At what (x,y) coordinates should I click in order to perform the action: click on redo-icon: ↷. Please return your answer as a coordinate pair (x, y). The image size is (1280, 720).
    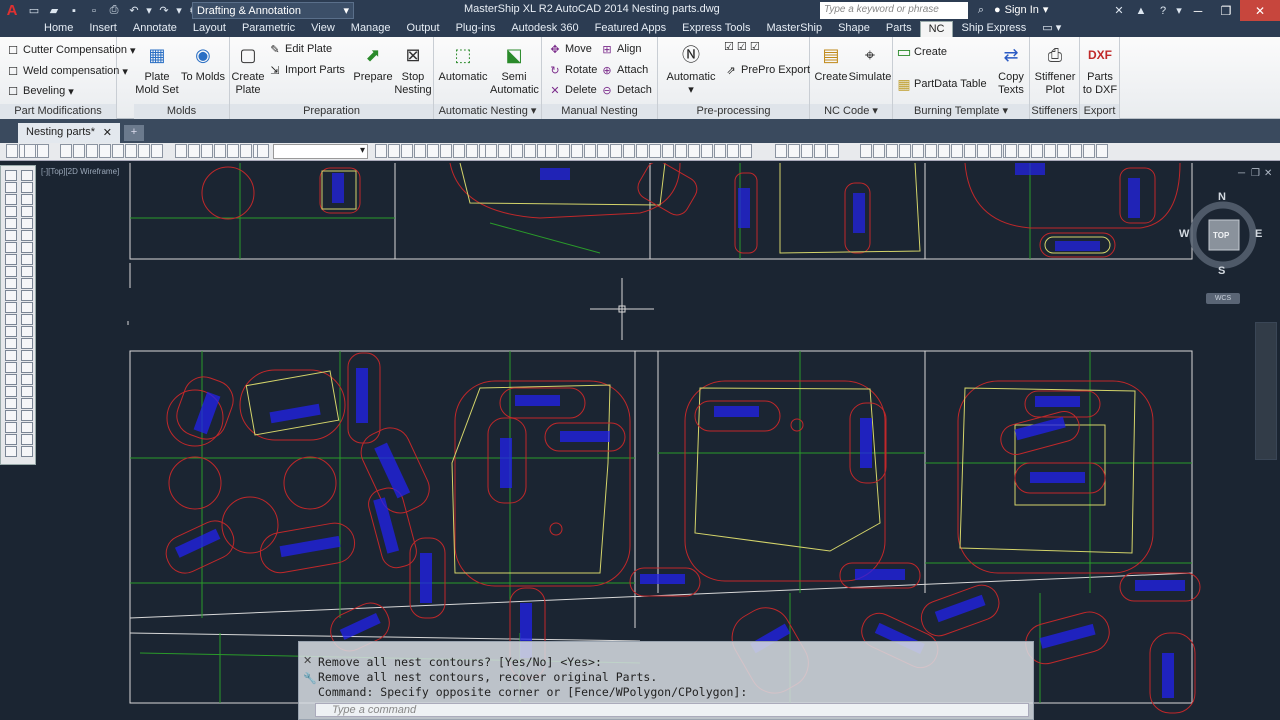
    Looking at the image, I should click on (164, 11).